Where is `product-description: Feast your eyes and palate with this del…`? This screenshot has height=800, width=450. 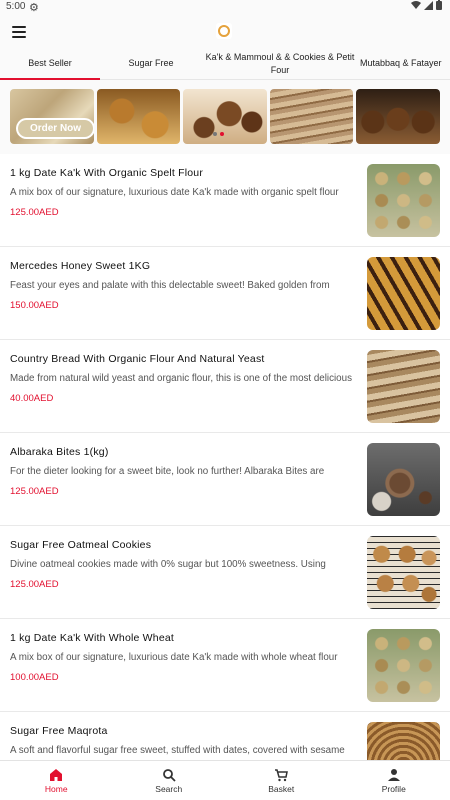 product-description: Feast your eyes and palate with this del… is located at coordinates (170, 285).